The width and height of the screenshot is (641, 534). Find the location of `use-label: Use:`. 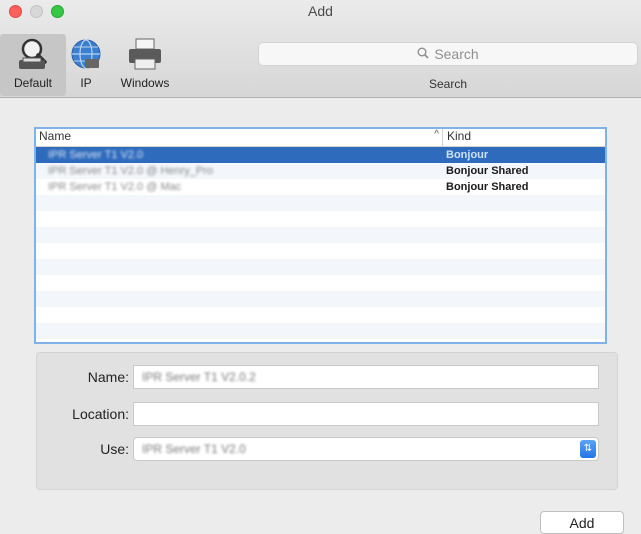

use-label: Use: is located at coordinates (114, 449).